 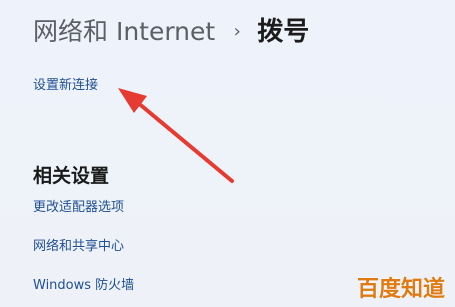 I want to click on related-settings-heading: 相关设置, so click(x=71, y=176).